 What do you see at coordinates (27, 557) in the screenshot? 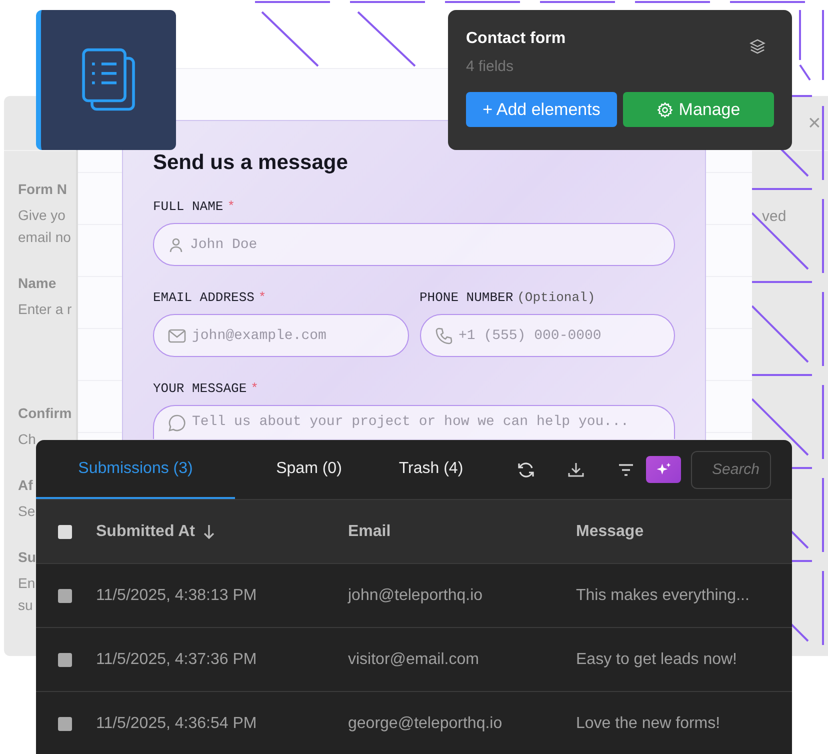
I see `section-heading: Su` at bounding box center [27, 557].